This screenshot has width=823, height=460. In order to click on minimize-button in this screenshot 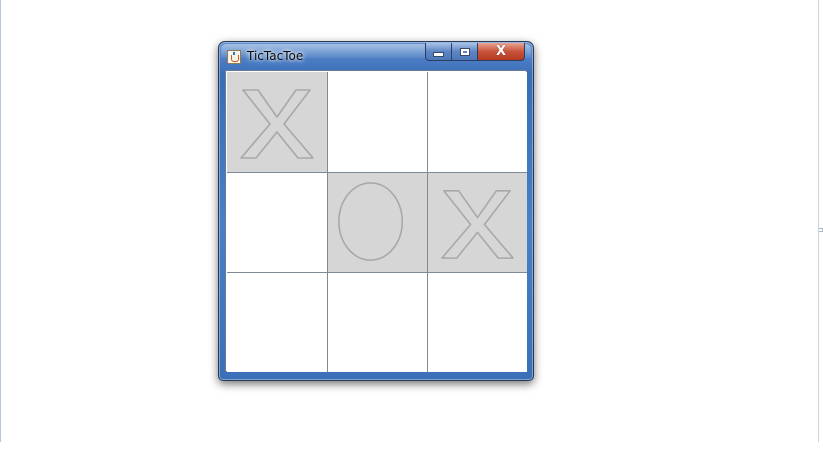, I will do `click(438, 52)`.